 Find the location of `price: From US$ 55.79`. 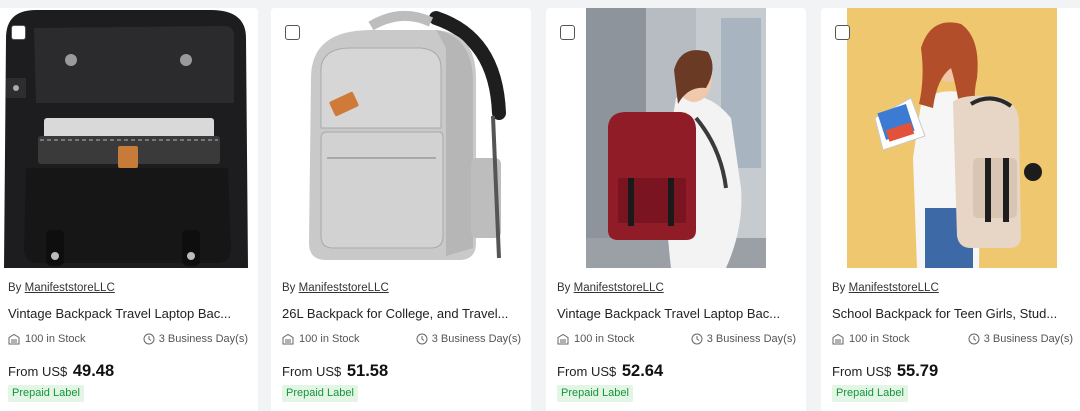

price: From US$ 55.79 is located at coordinates (885, 371).